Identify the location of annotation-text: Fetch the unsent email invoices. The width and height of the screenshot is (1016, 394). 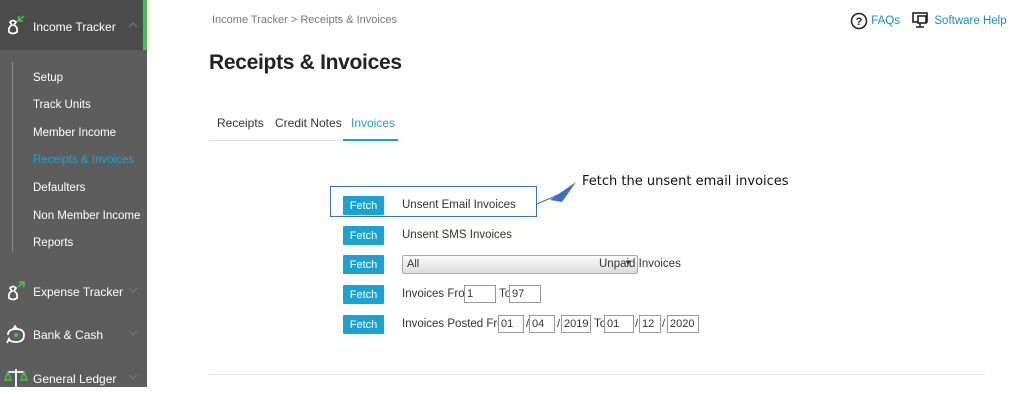
(685, 181).